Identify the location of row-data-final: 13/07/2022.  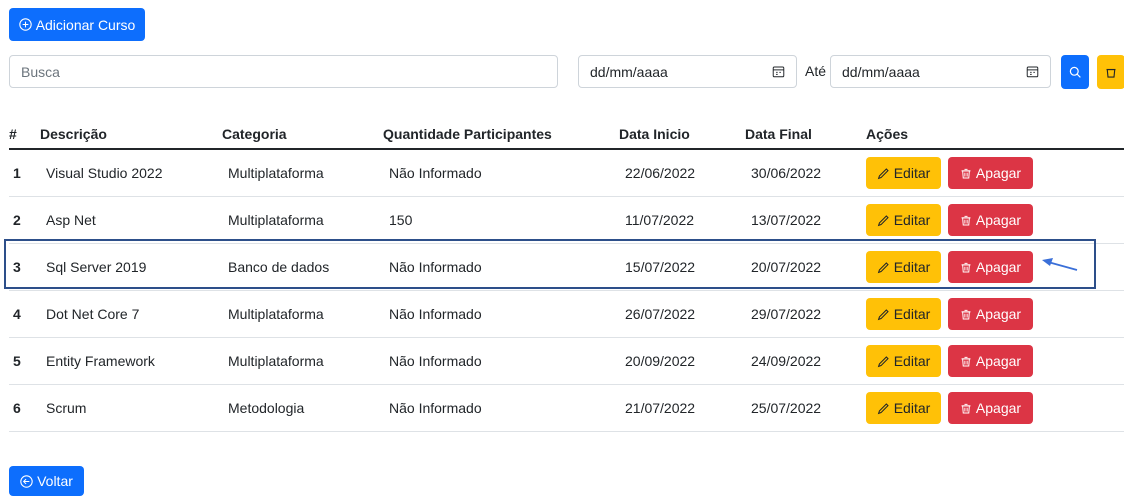
(805, 220).